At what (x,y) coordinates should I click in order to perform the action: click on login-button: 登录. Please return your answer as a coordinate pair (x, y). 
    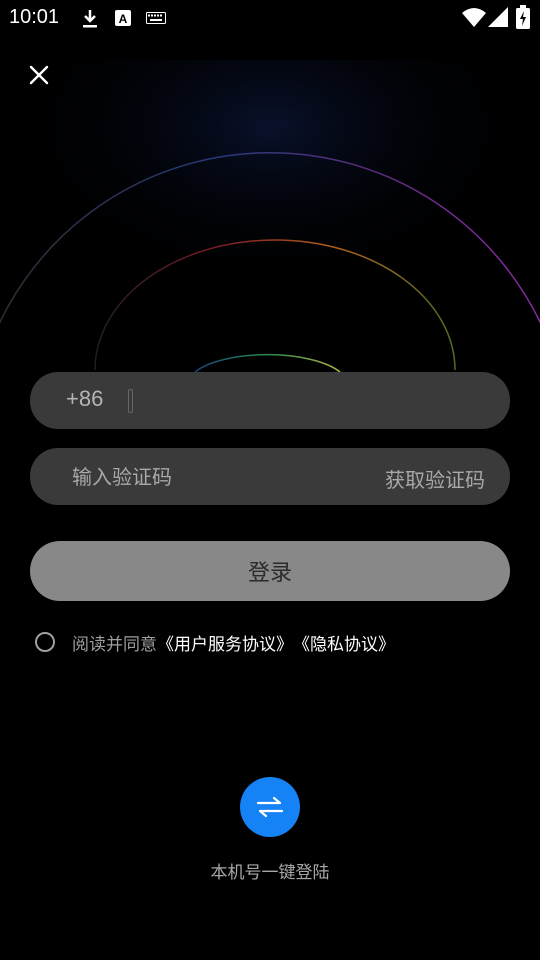
    Looking at the image, I should click on (270, 571).